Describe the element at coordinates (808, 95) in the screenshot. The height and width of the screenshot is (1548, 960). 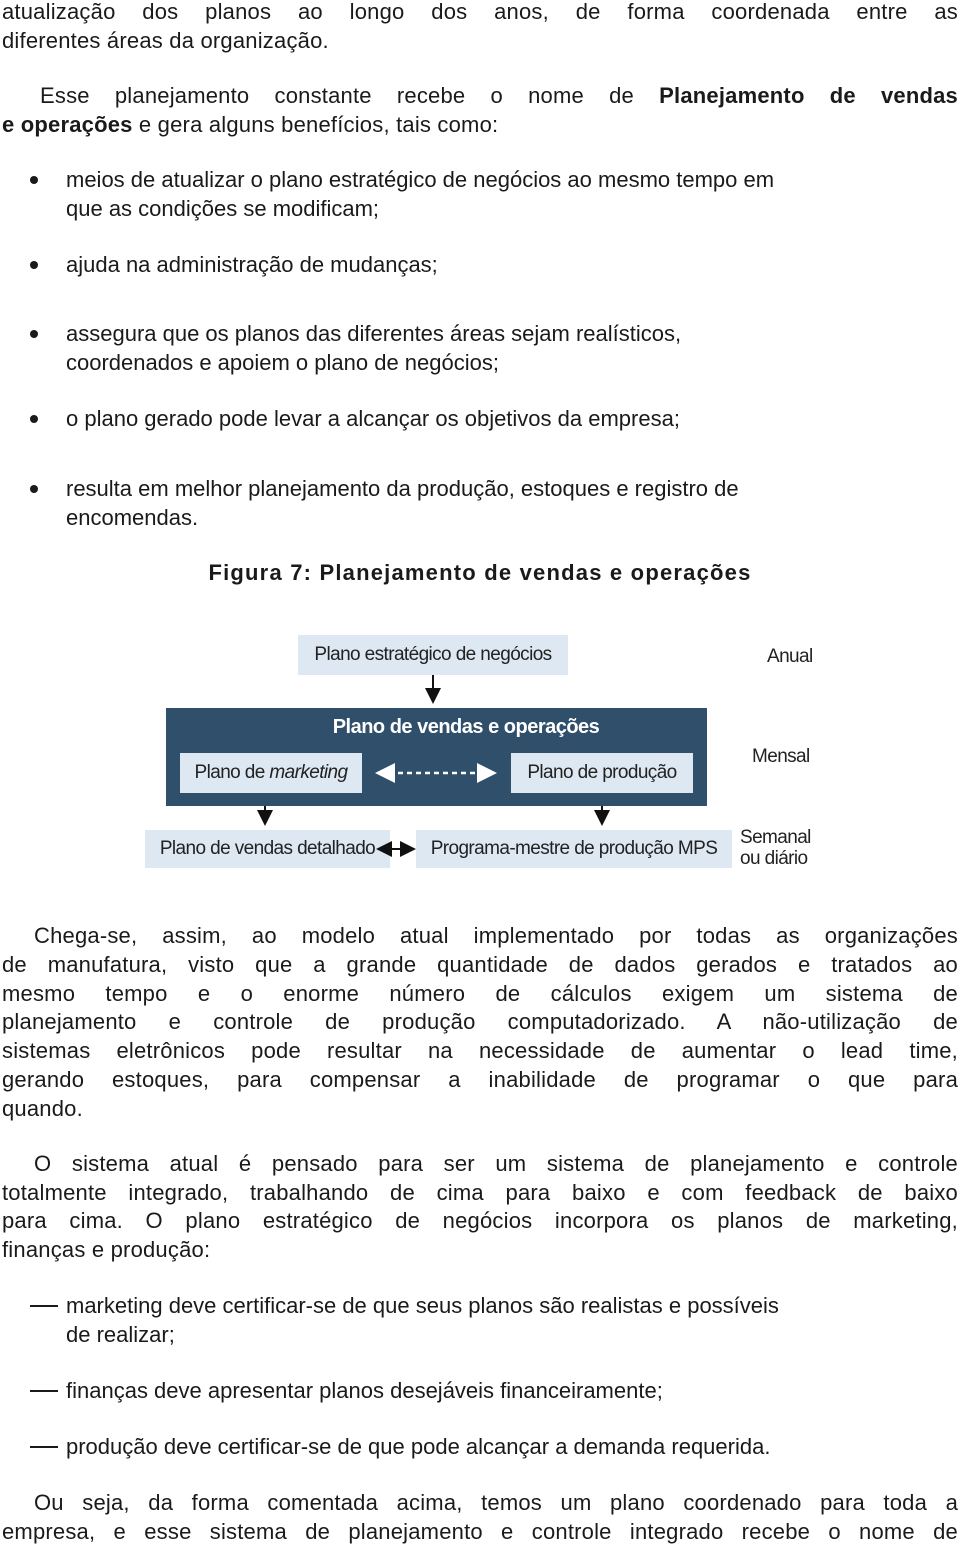
I see `para1-bold-term: Planejamento de vendas` at that location.